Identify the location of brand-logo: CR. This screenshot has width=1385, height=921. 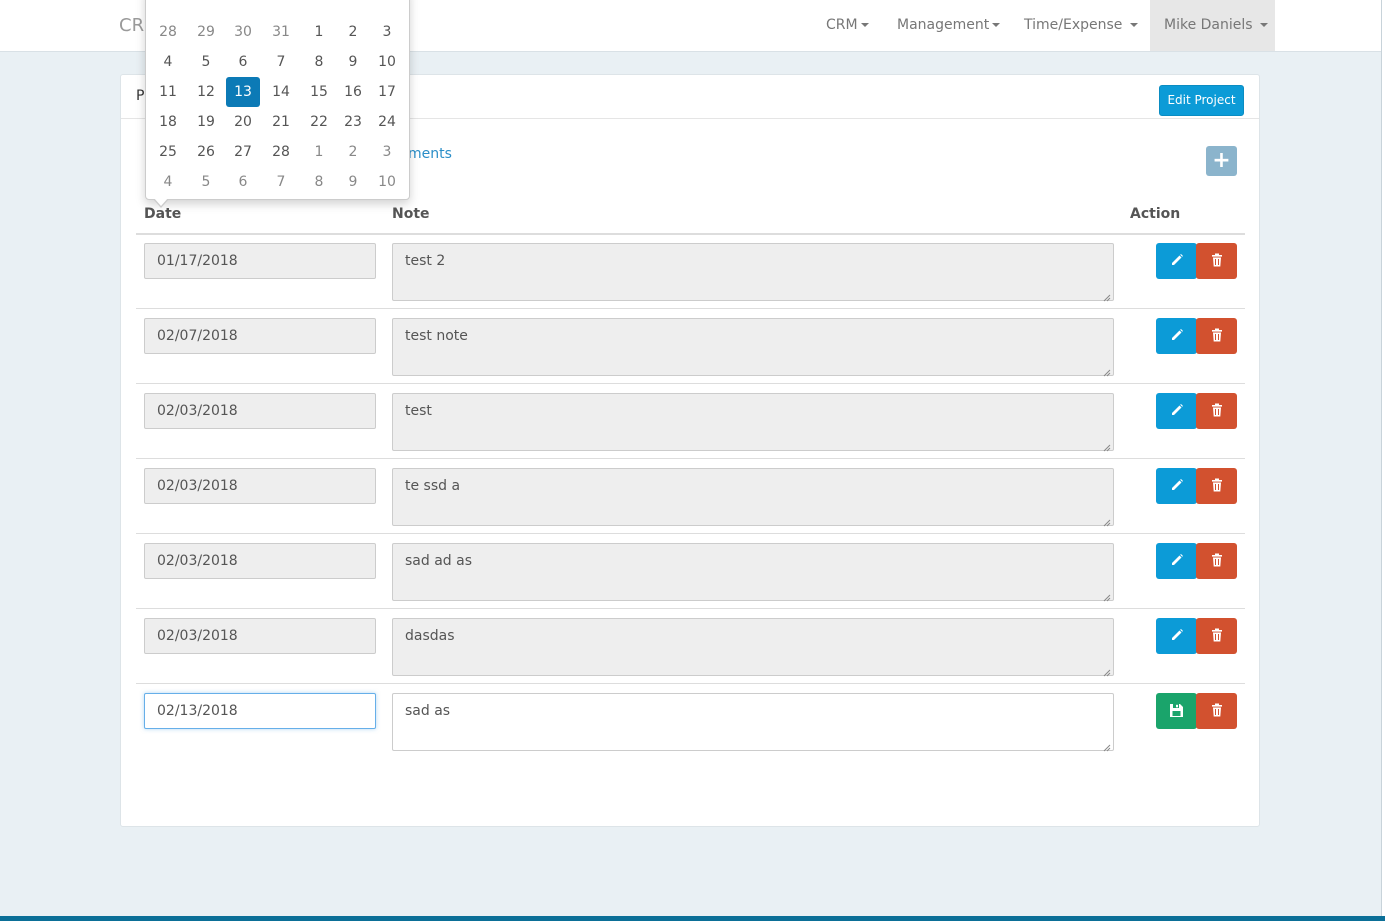
(131, 25).